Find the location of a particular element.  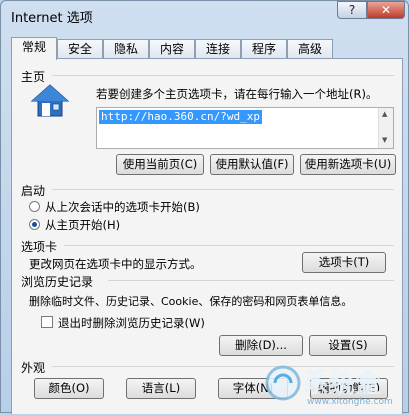

radio-homepage is located at coordinates (34, 224).